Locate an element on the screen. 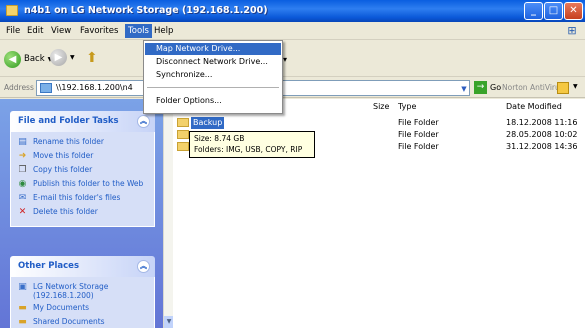 The height and width of the screenshot is (328, 585). address-dropdown-icon: ▼ is located at coordinates (464, 89).